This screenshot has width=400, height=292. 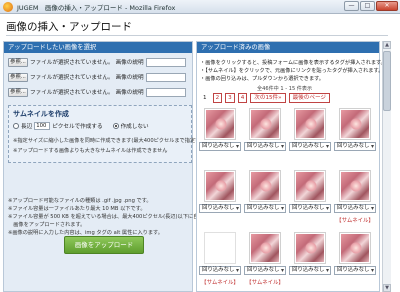 I want to click on page-link-current: 1, so click(x=205, y=98).